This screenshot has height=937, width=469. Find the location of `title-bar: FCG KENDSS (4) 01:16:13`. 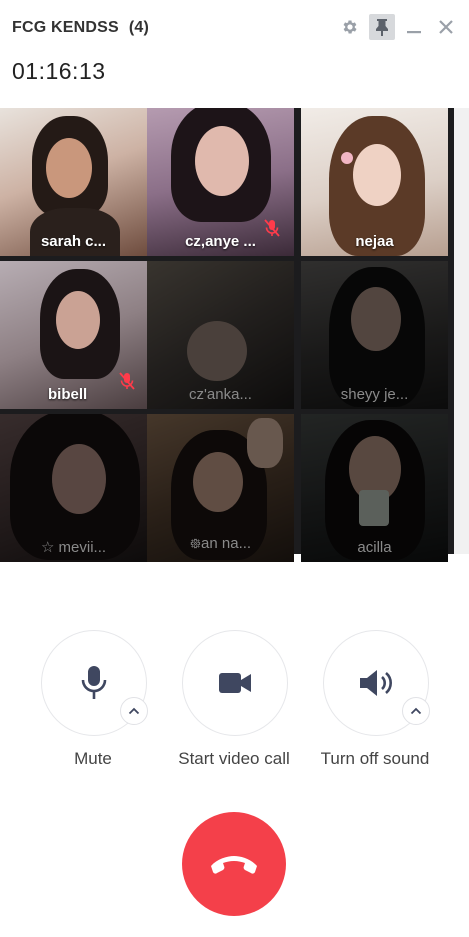

title-bar: FCG KENDSS (4) 01:16:13 is located at coordinates (234, 53).